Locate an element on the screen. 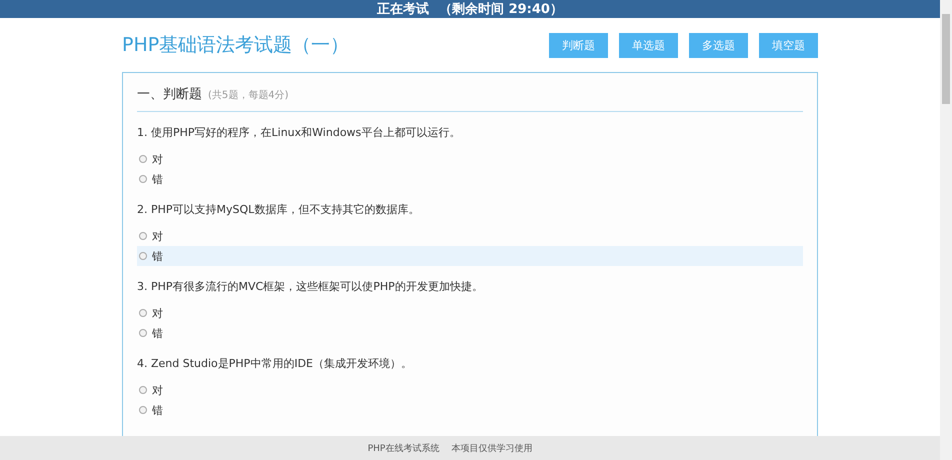 The image size is (952, 460). question-type-button: 判断题 is located at coordinates (578, 45).